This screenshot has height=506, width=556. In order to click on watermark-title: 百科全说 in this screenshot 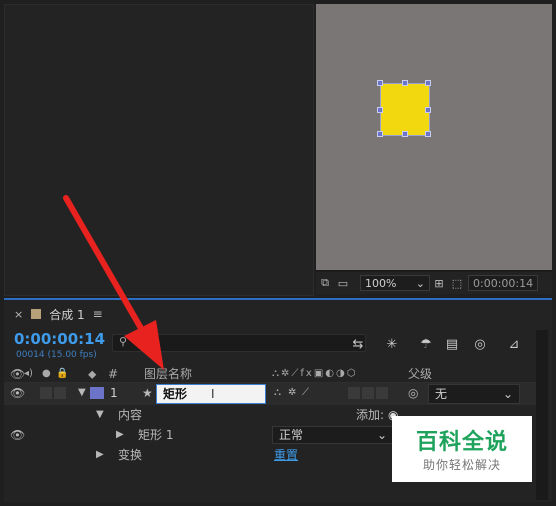, I will do `click(461, 442)`.